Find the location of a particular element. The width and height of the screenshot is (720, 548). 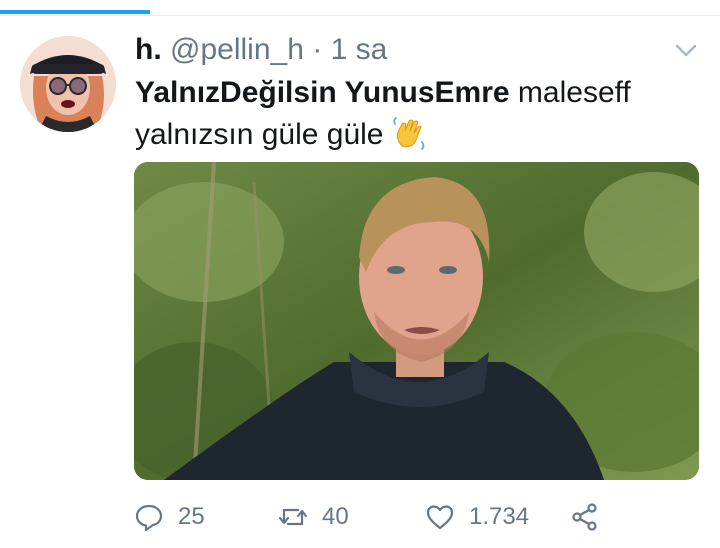

tweet-text-line2: yalnızsın güle güle is located at coordinates (263, 134).